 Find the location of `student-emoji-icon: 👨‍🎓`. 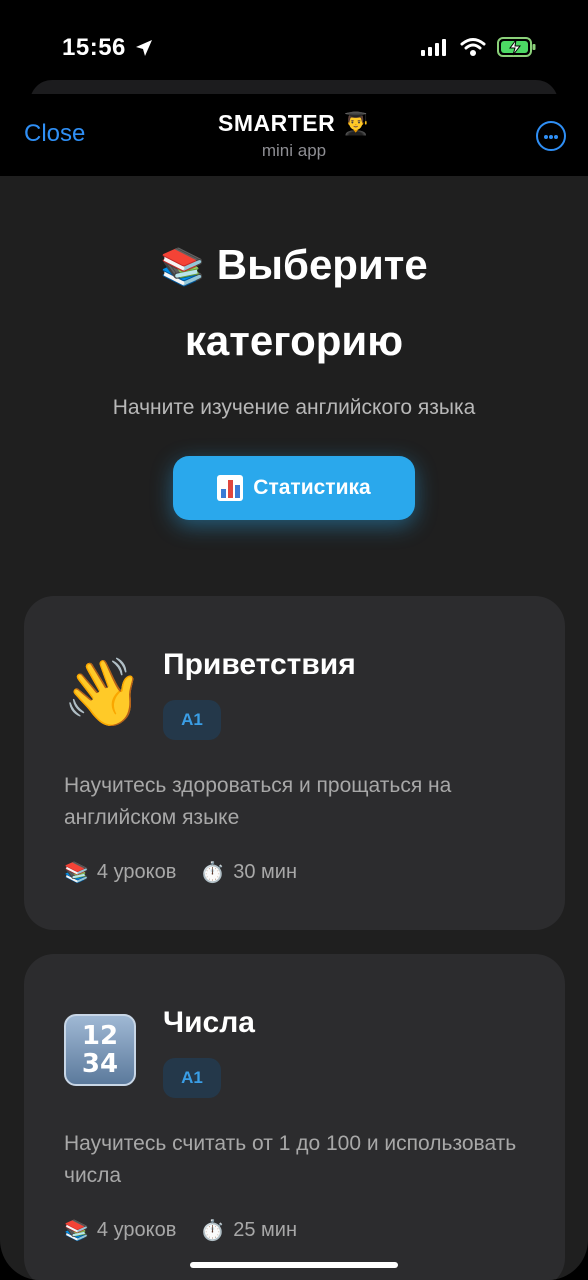

student-emoji-icon: 👨‍🎓 is located at coordinates (356, 123).